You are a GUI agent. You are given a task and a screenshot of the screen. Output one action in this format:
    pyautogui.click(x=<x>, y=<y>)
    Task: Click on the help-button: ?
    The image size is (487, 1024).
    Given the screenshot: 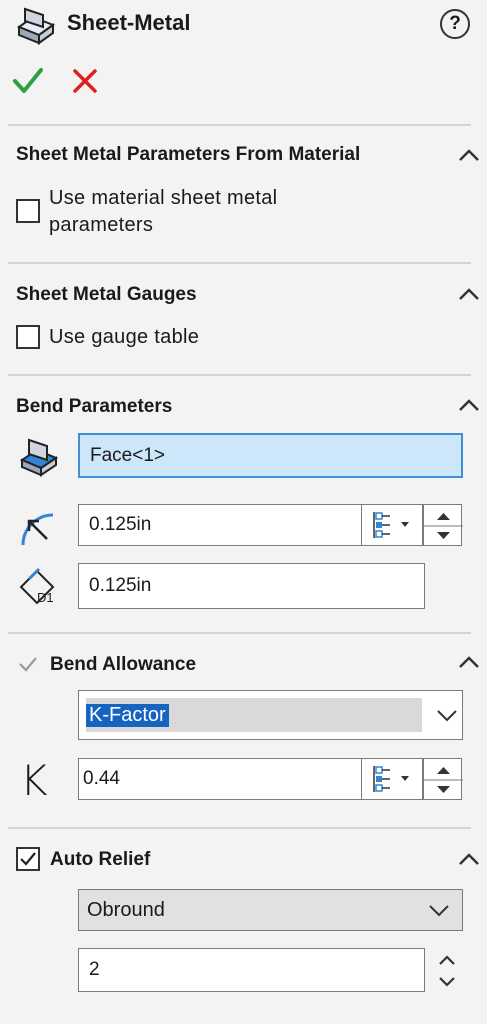 What is the action you would take?
    pyautogui.click(x=455, y=24)
    